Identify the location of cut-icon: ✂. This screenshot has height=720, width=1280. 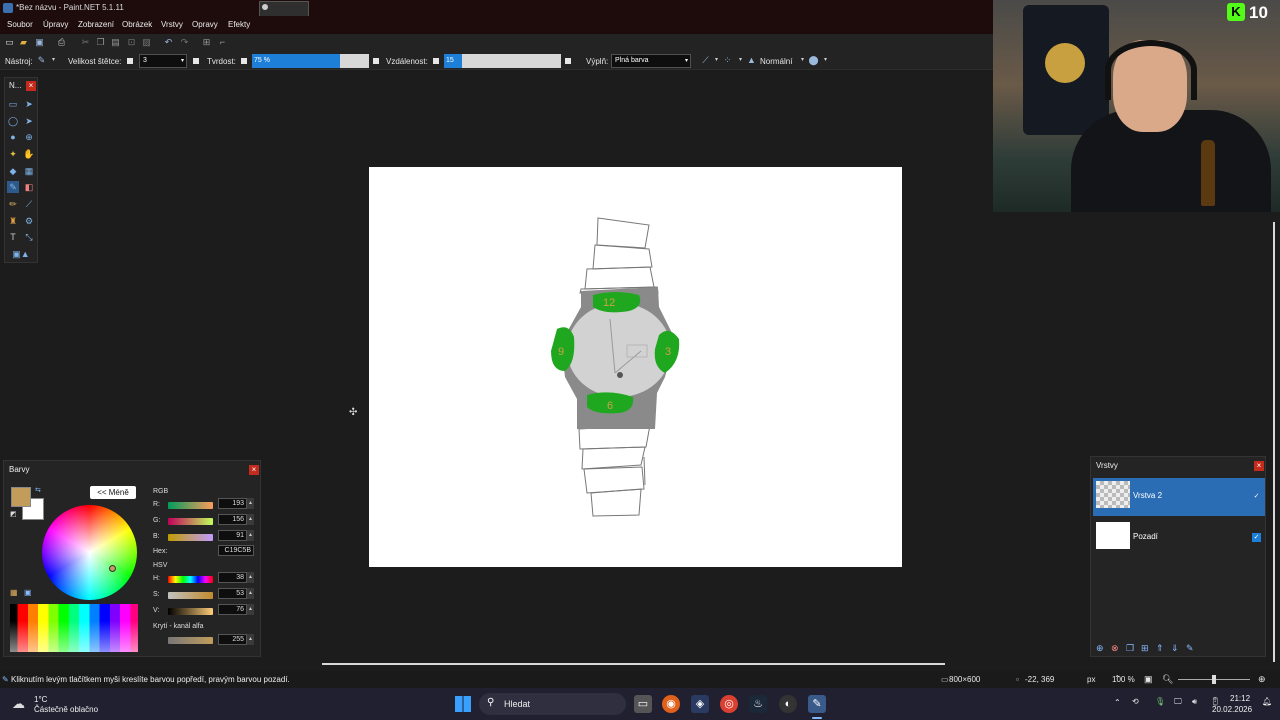
(85, 42).